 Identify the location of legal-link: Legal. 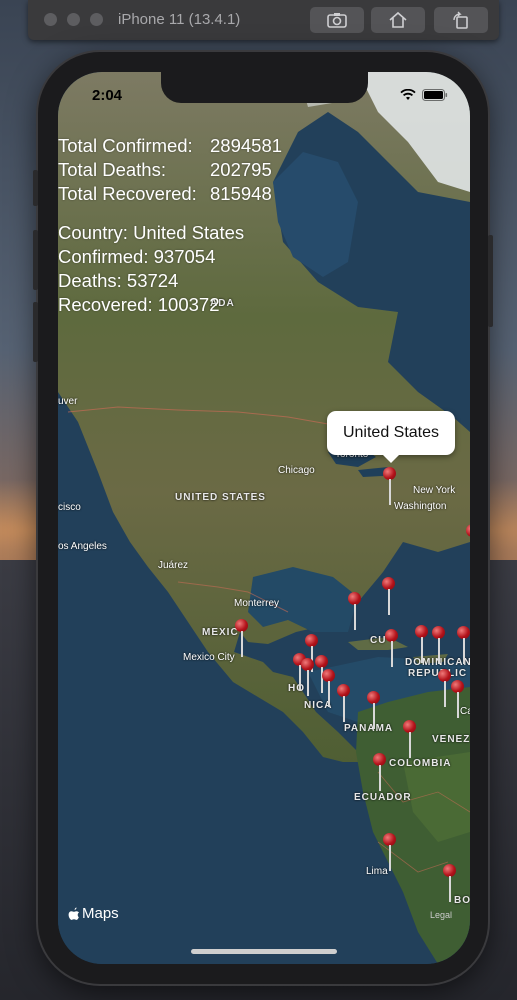
(441, 915).